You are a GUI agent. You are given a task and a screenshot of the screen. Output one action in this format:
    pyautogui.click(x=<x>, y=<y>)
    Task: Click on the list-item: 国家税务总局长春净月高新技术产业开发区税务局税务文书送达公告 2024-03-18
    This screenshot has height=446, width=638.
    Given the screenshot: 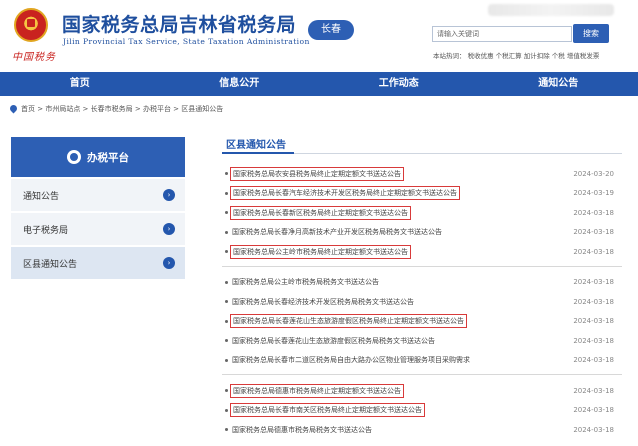 What is the action you would take?
    pyautogui.click(x=422, y=233)
    